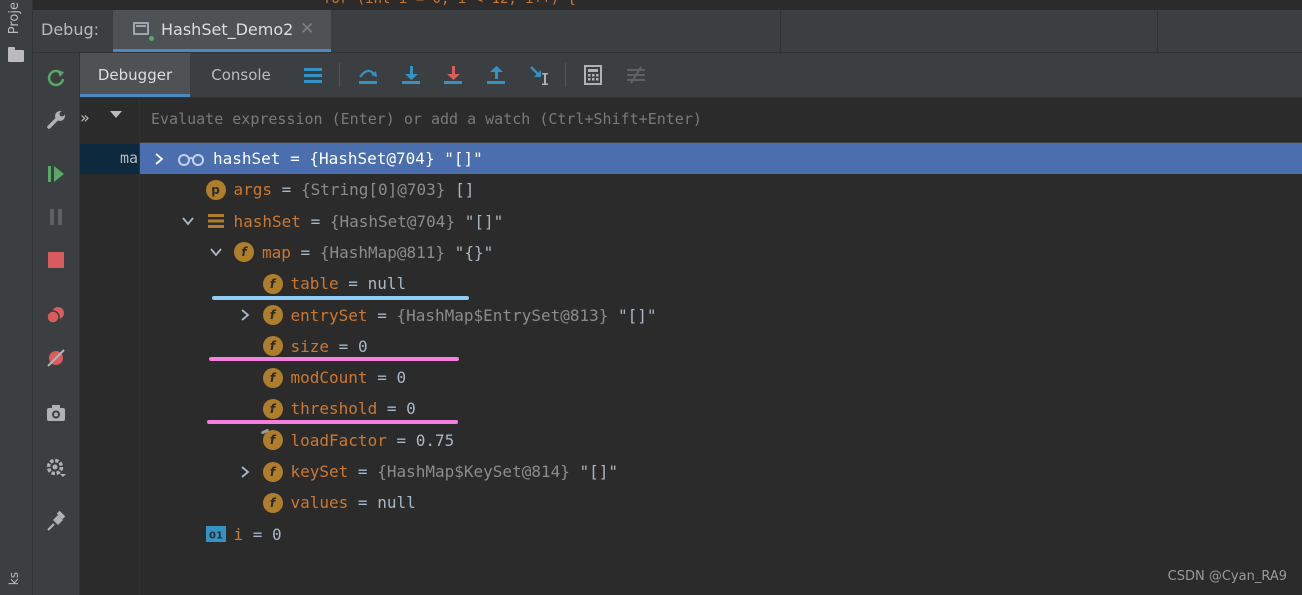  What do you see at coordinates (636, 75) in the screenshot?
I see `trace-icon` at bounding box center [636, 75].